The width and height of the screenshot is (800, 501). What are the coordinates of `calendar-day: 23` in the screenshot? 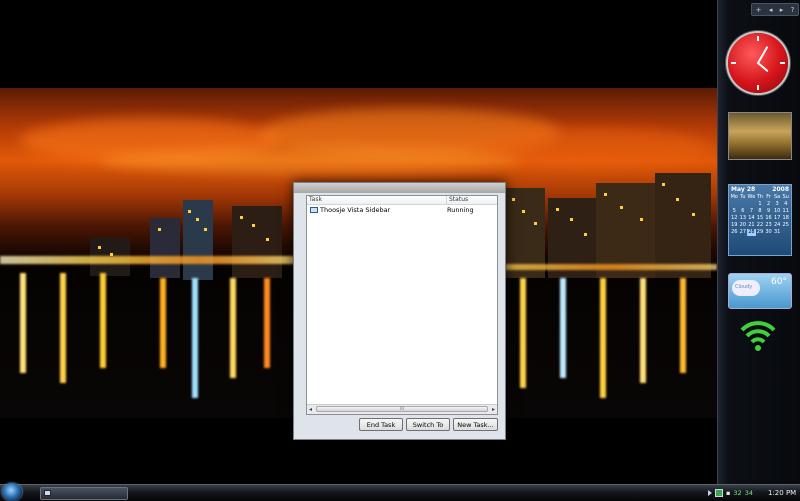 It's located at (768, 225).